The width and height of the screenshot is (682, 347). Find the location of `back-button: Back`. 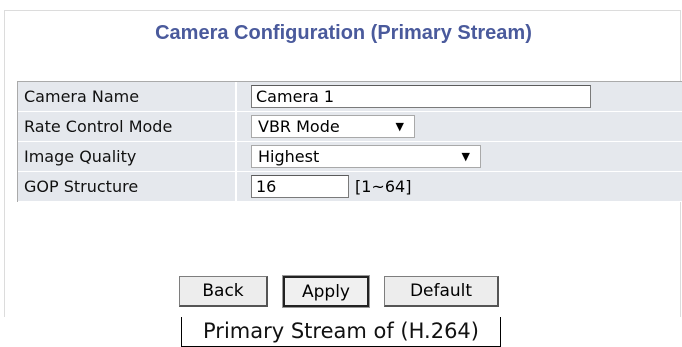

back-button: Back is located at coordinates (223, 291).